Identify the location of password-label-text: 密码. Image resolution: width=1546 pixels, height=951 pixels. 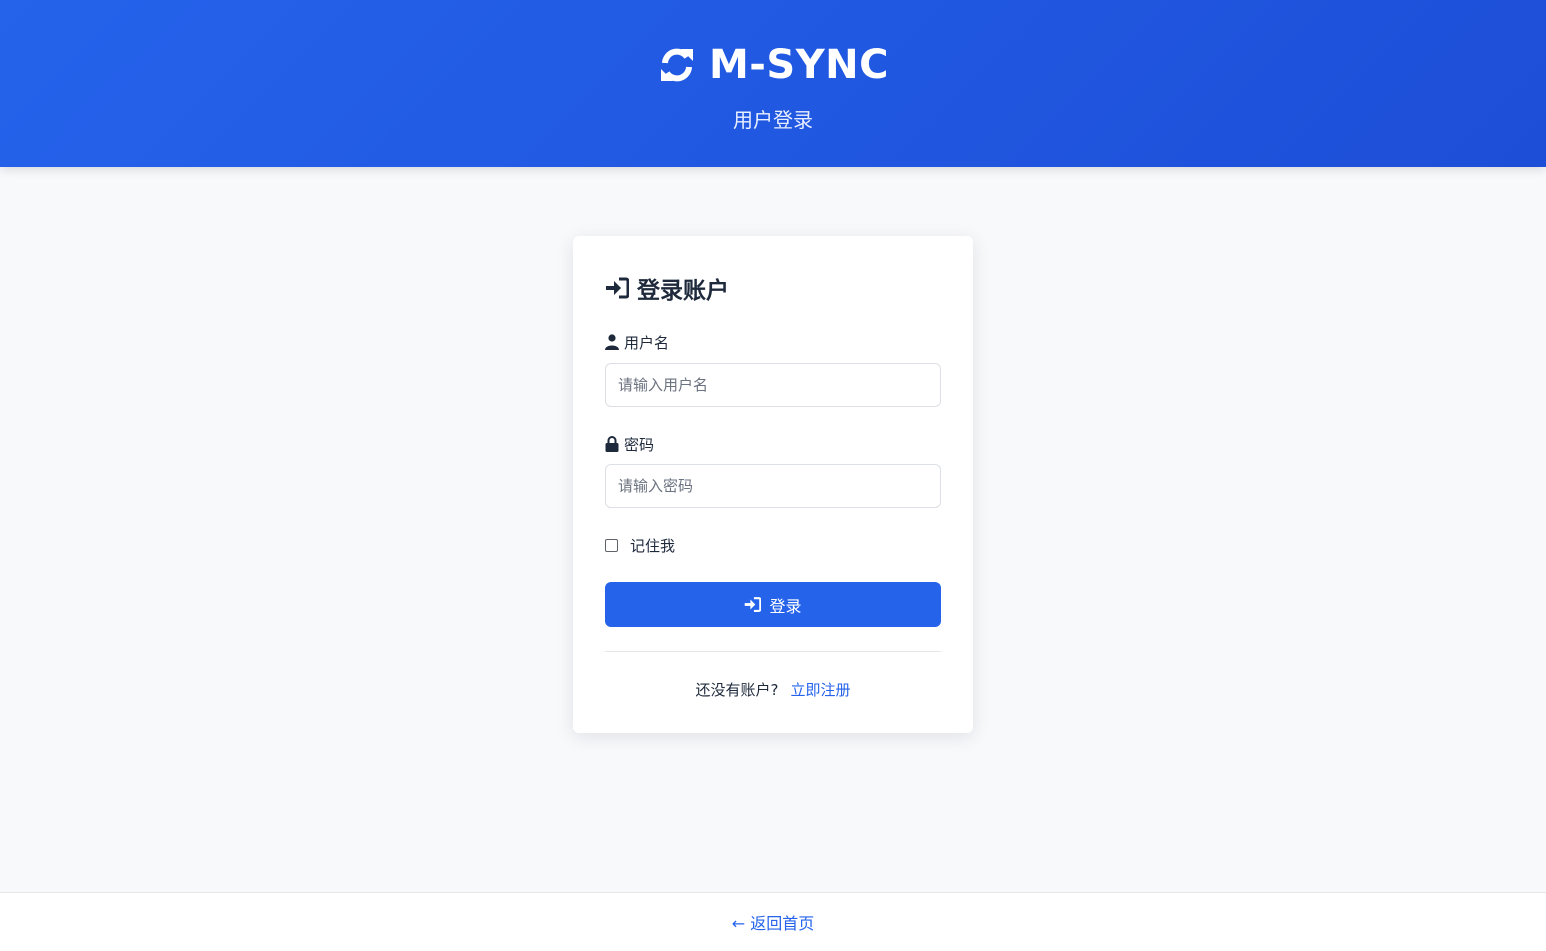
(639, 444).